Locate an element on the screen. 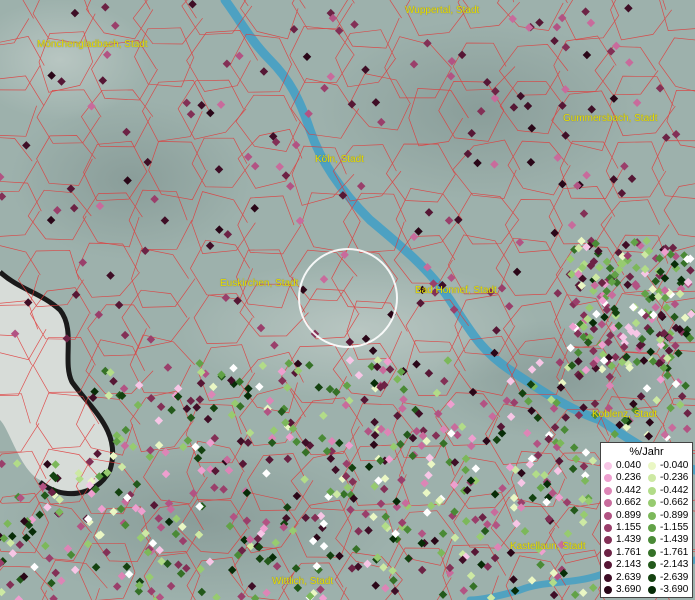  legend-value: 0.442 is located at coordinates (629, 490).